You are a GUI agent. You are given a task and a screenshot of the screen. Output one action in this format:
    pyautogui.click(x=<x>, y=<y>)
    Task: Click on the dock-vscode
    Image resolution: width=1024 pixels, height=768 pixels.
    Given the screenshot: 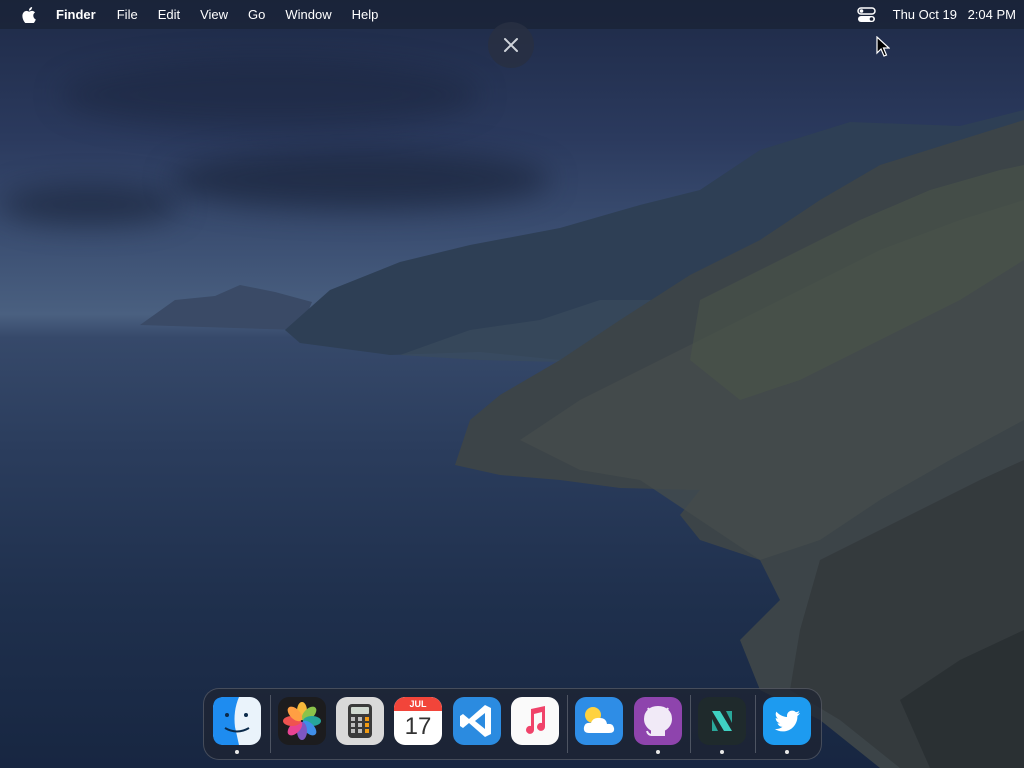 What is the action you would take?
    pyautogui.click(x=477, y=721)
    